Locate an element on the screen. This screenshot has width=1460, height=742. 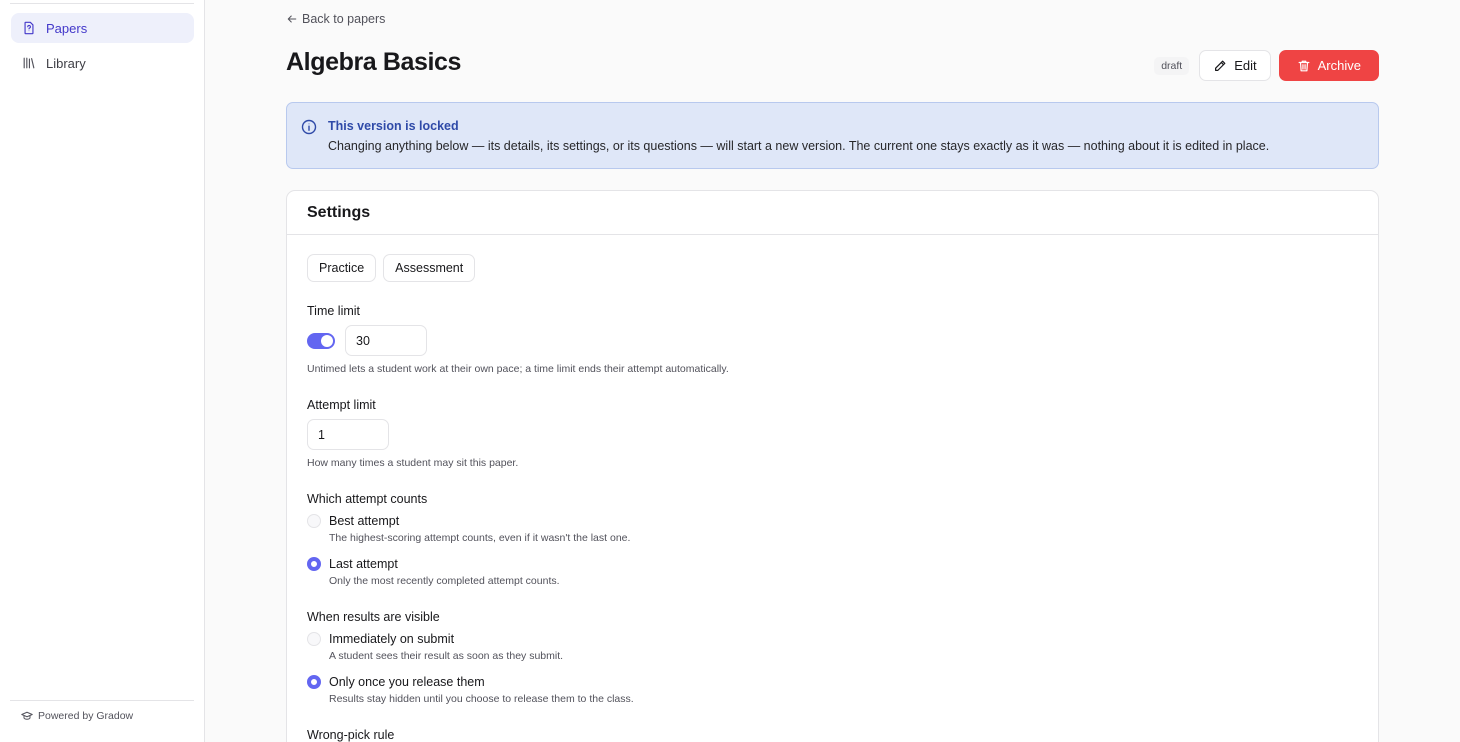
best-attempt-radio is located at coordinates (314, 521).